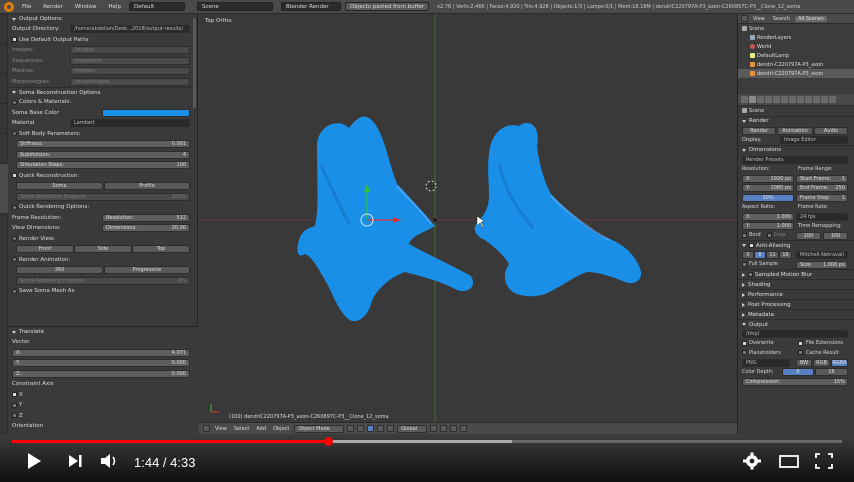 Image resolution: width=854 pixels, height=482 pixels. I want to click on snap-icon, so click(464, 428).